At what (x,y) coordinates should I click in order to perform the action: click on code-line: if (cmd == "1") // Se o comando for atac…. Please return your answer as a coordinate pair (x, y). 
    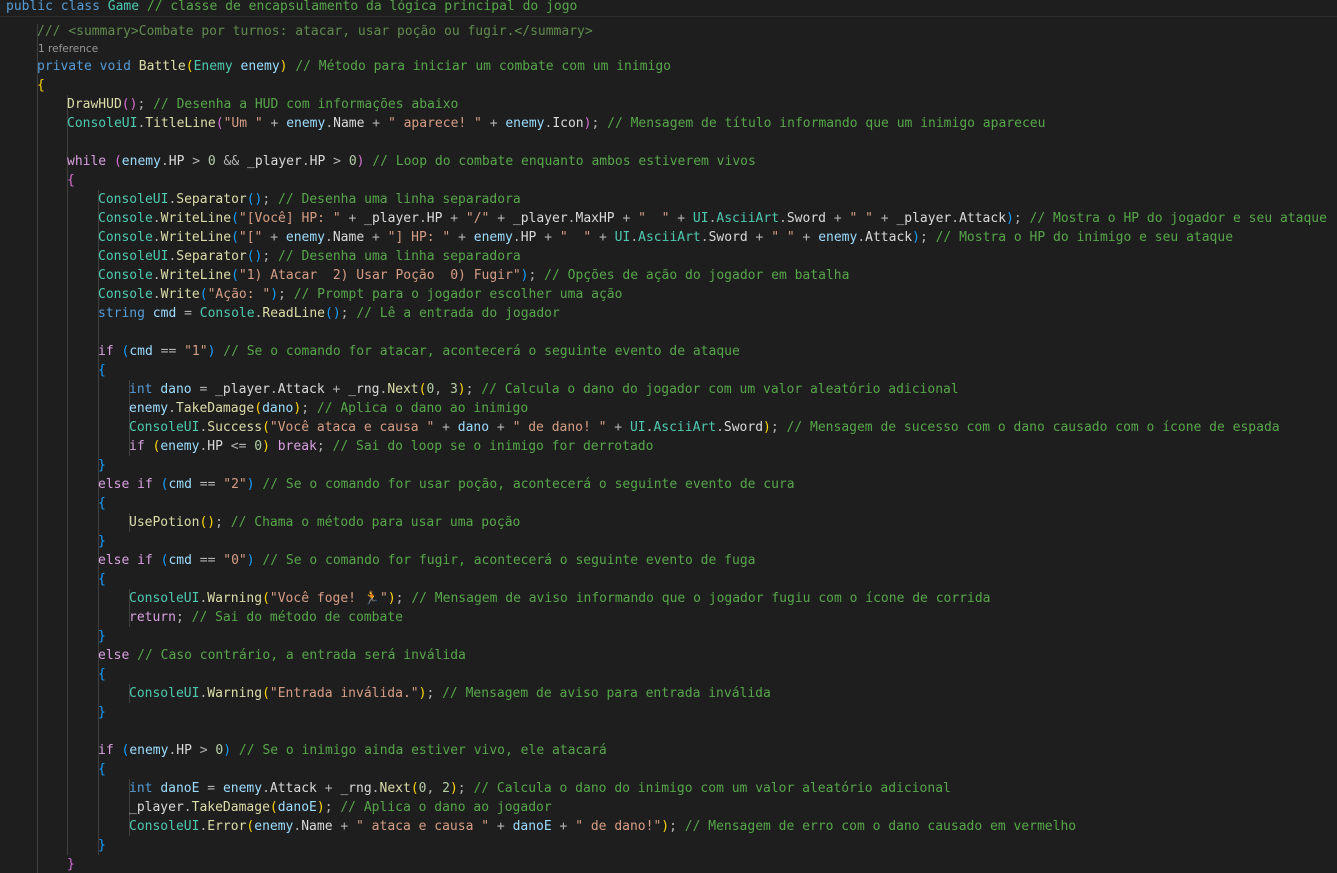
    Looking at the image, I should click on (419, 351).